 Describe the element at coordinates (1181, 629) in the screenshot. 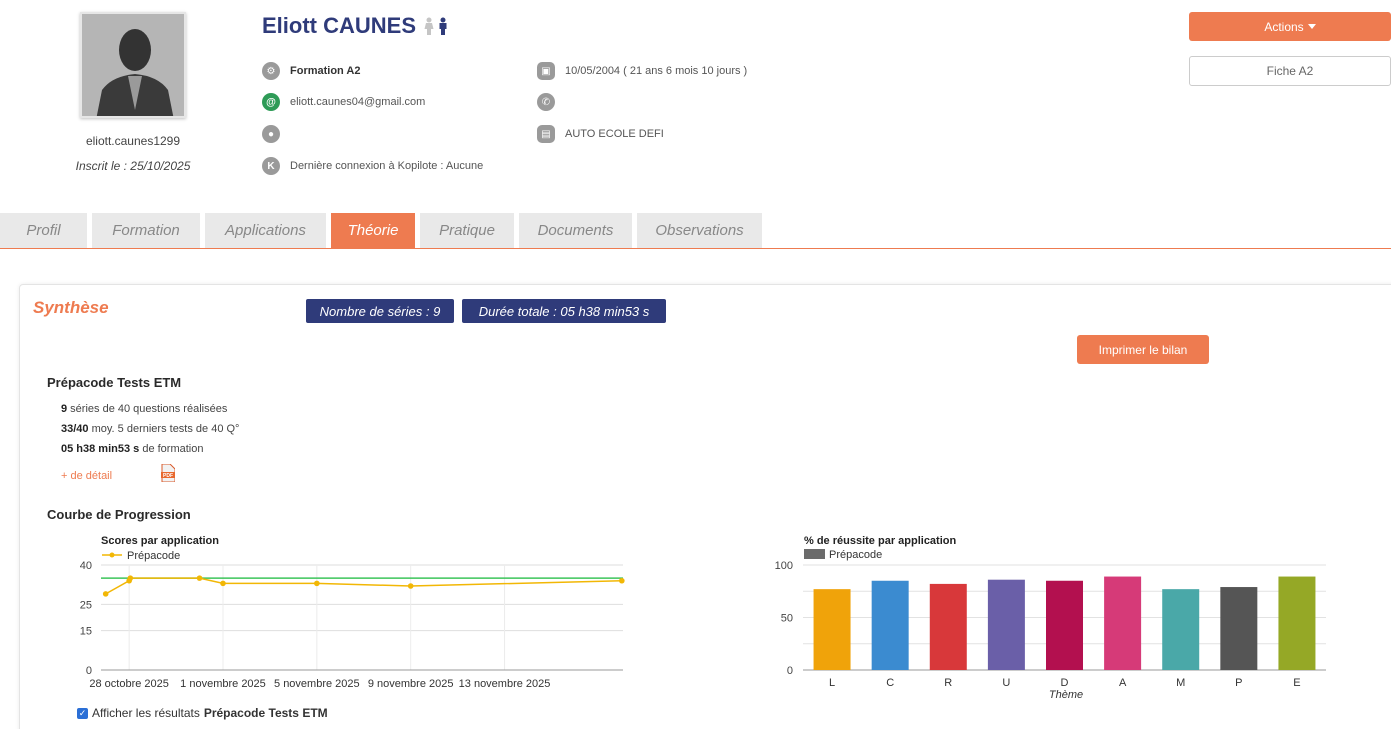

I see `bar-M` at that location.